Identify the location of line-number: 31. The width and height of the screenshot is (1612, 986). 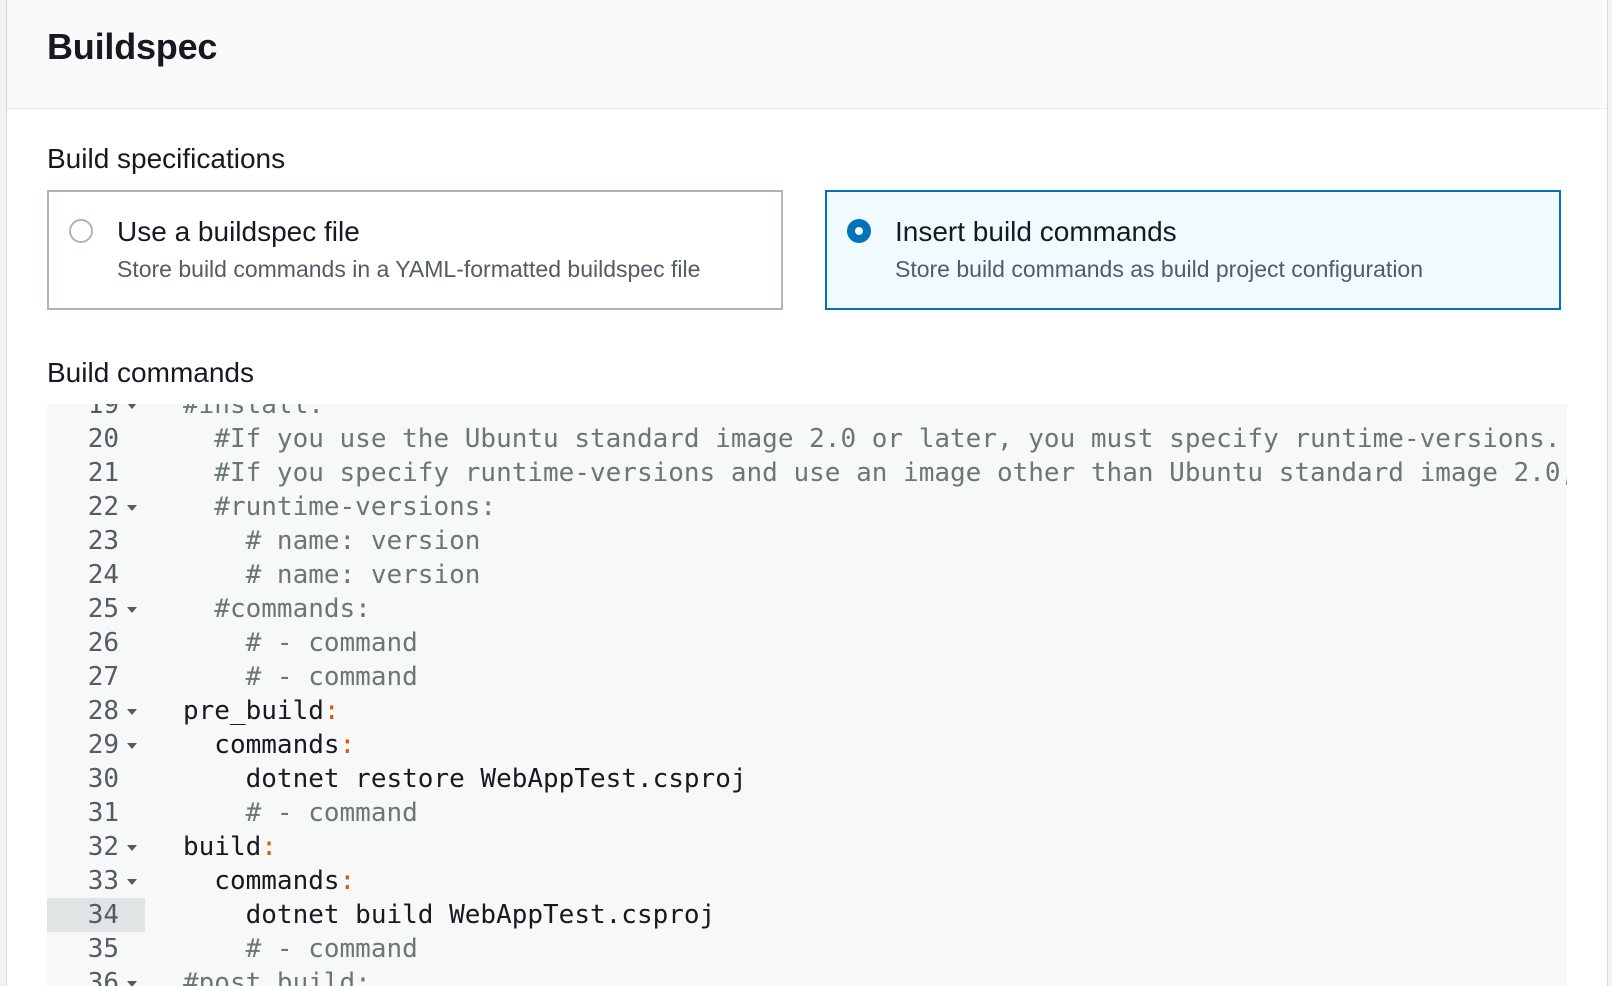
(103, 813).